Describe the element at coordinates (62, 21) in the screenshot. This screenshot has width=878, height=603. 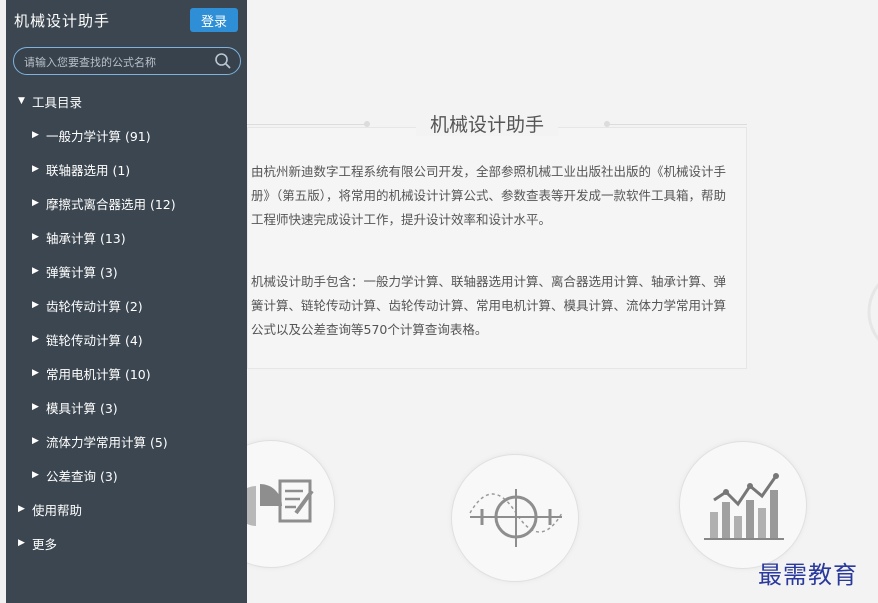
I see `app-title: 机械设计助手` at that location.